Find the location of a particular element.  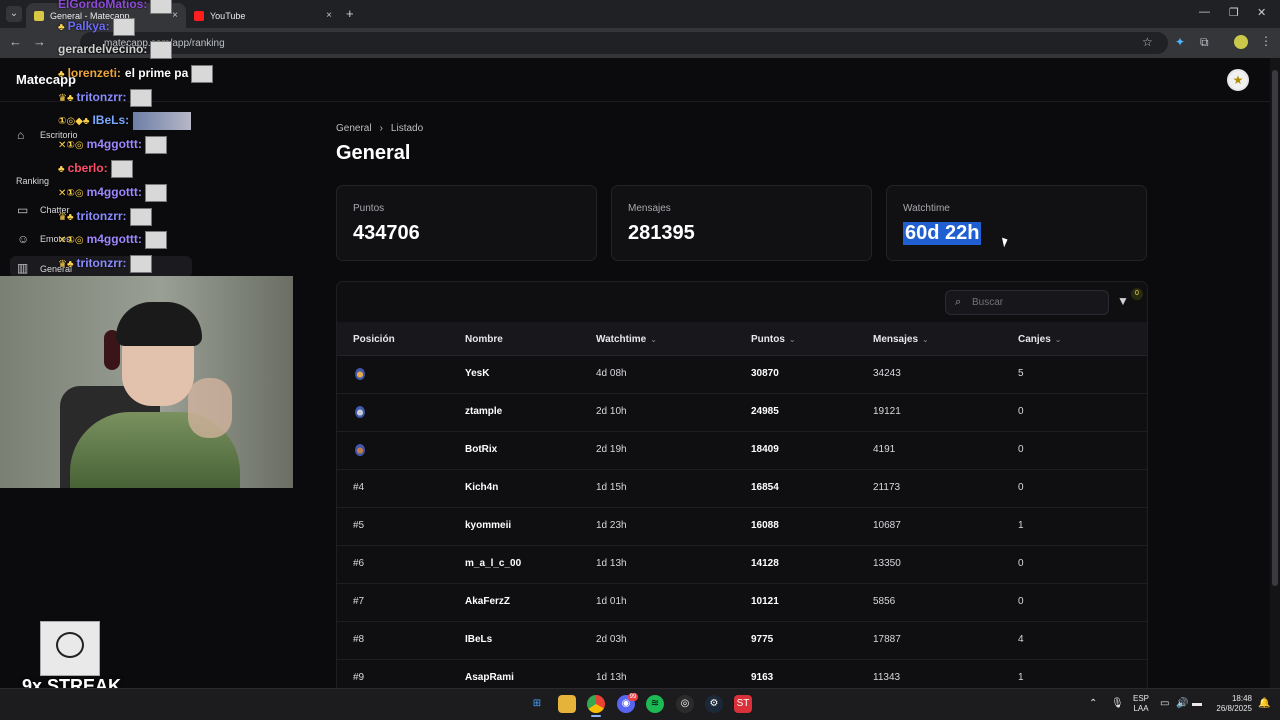

cell-points: 10121 is located at coordinates (765, 601).